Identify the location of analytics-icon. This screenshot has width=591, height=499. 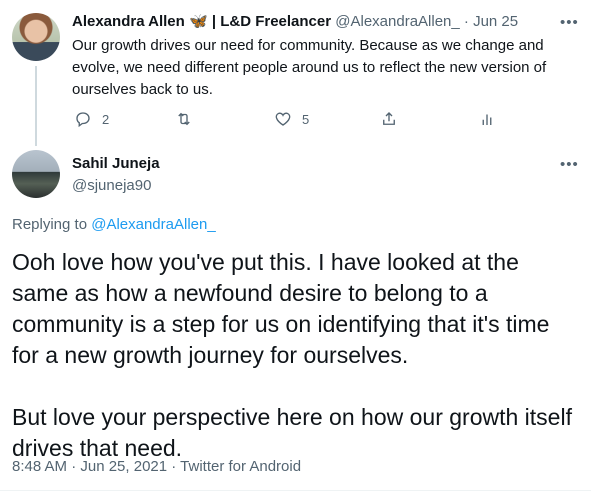
(487, 119).